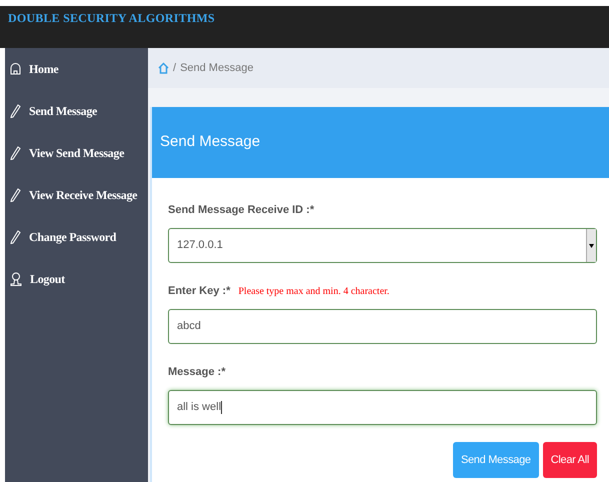 This screenshot has width=609, height=482. Describe the element at coordinates (382, 326) in the screenshot. I see `text-field: abcd` at that location.